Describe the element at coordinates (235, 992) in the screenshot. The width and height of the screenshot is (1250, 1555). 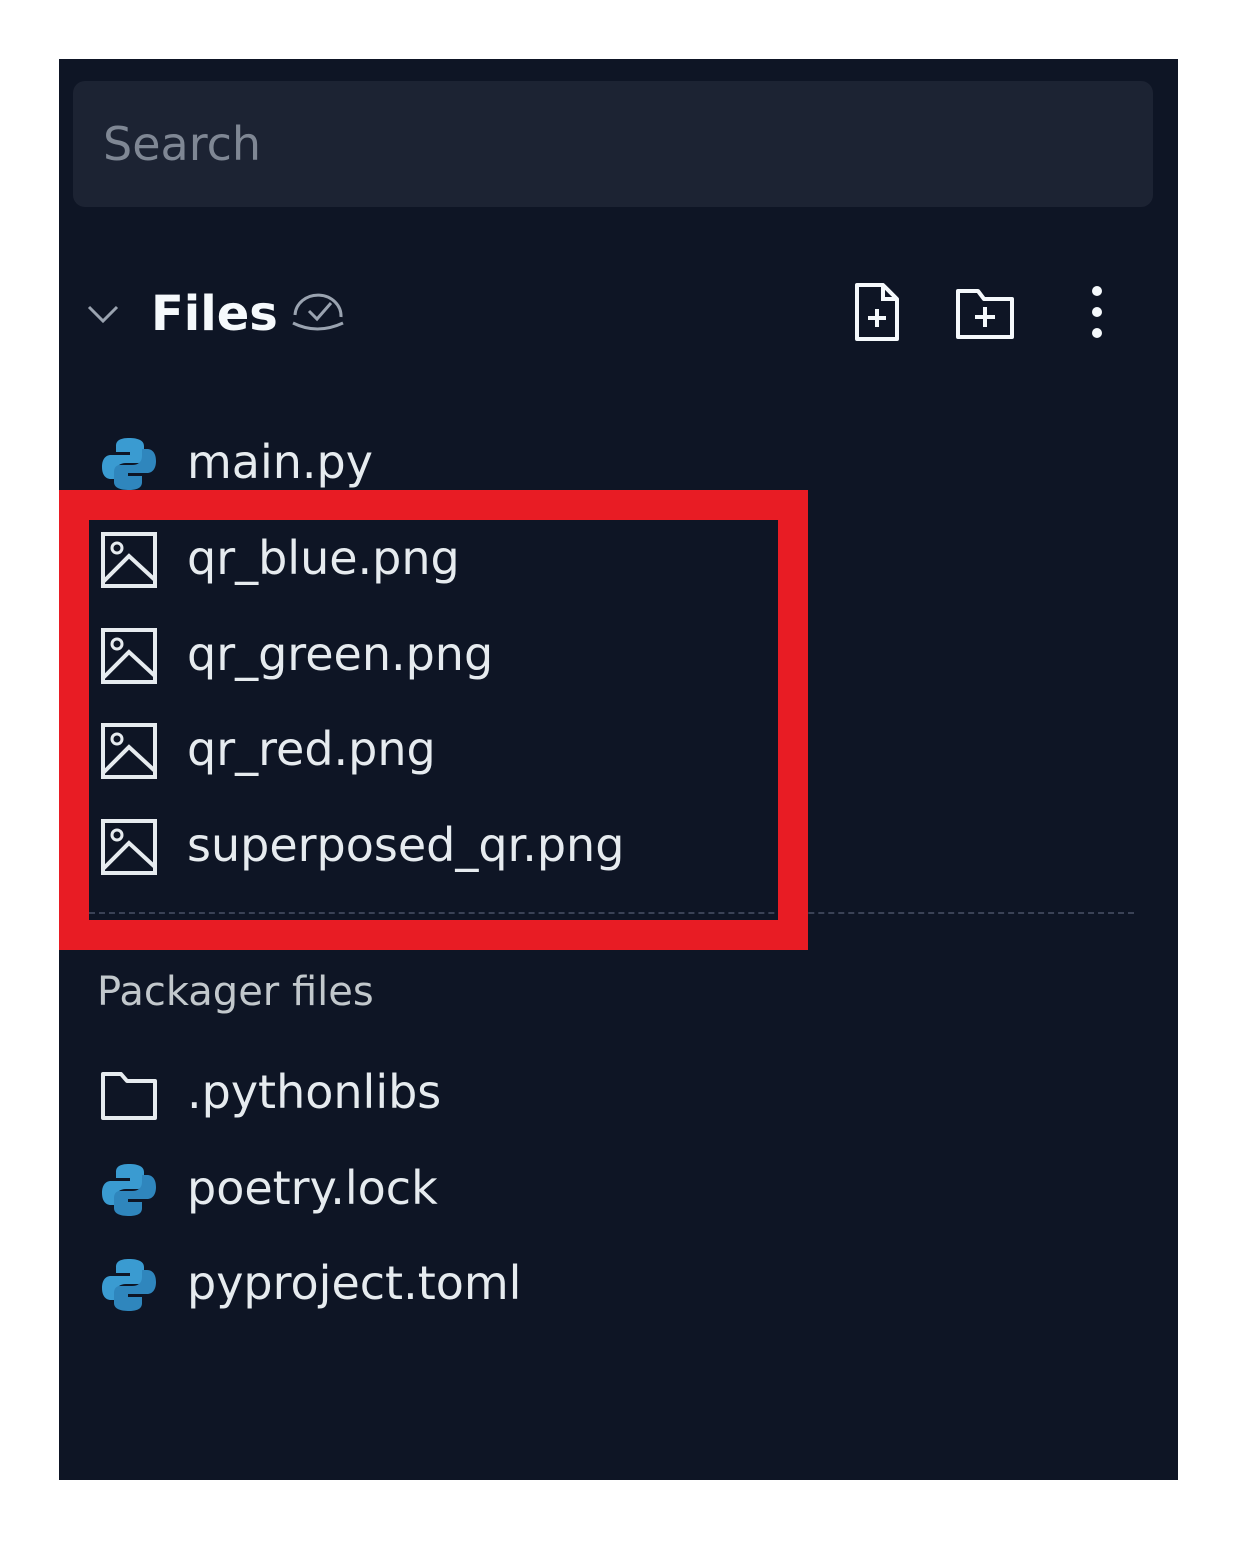
I see `packager-files-label: Packager files` at that location.